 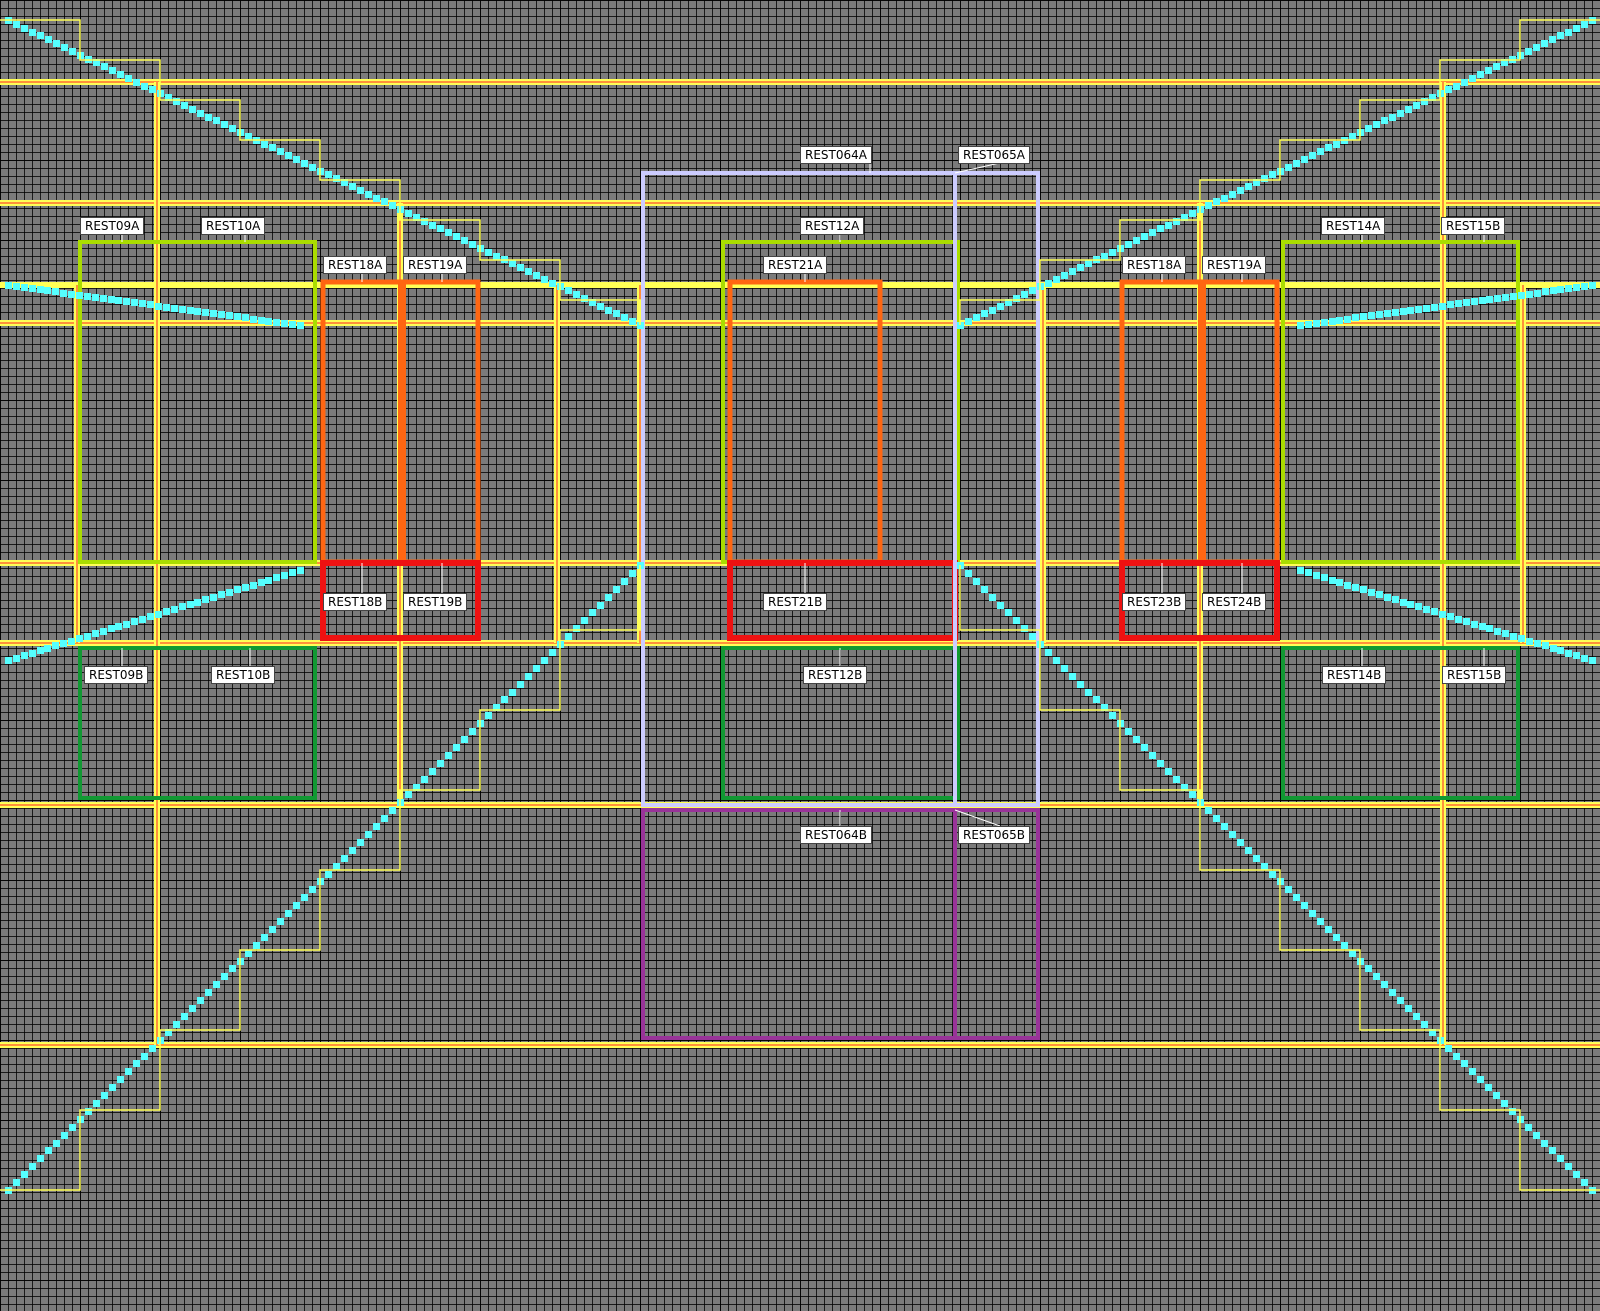 What do you see at coordinates (233, 226) in the screenshot?
I see `label-rest10a: REST10A` at bounding box center [233, 226].